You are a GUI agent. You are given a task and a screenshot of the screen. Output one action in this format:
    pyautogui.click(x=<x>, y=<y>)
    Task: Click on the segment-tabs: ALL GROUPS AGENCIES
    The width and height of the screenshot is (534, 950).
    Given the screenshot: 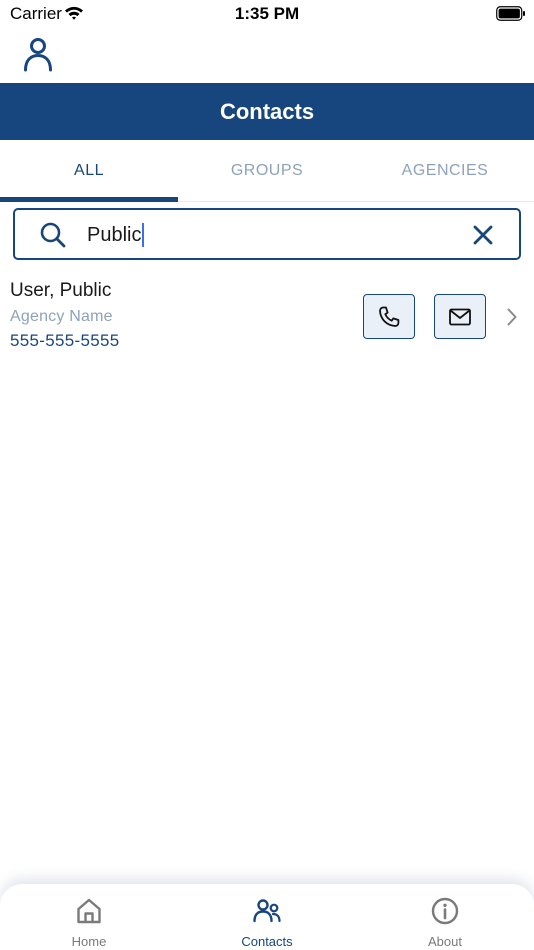 What is the action you would take?
    pyautogui.click(x=267, y=171)
    